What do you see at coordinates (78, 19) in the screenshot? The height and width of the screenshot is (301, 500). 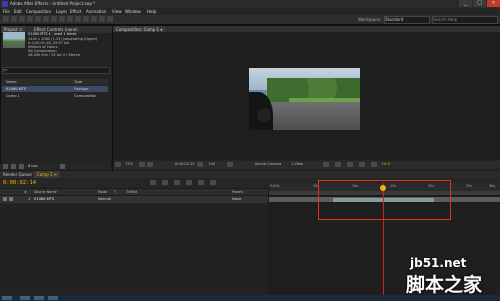 I see `brush-tool-icon` at bounding box center [78, 19].